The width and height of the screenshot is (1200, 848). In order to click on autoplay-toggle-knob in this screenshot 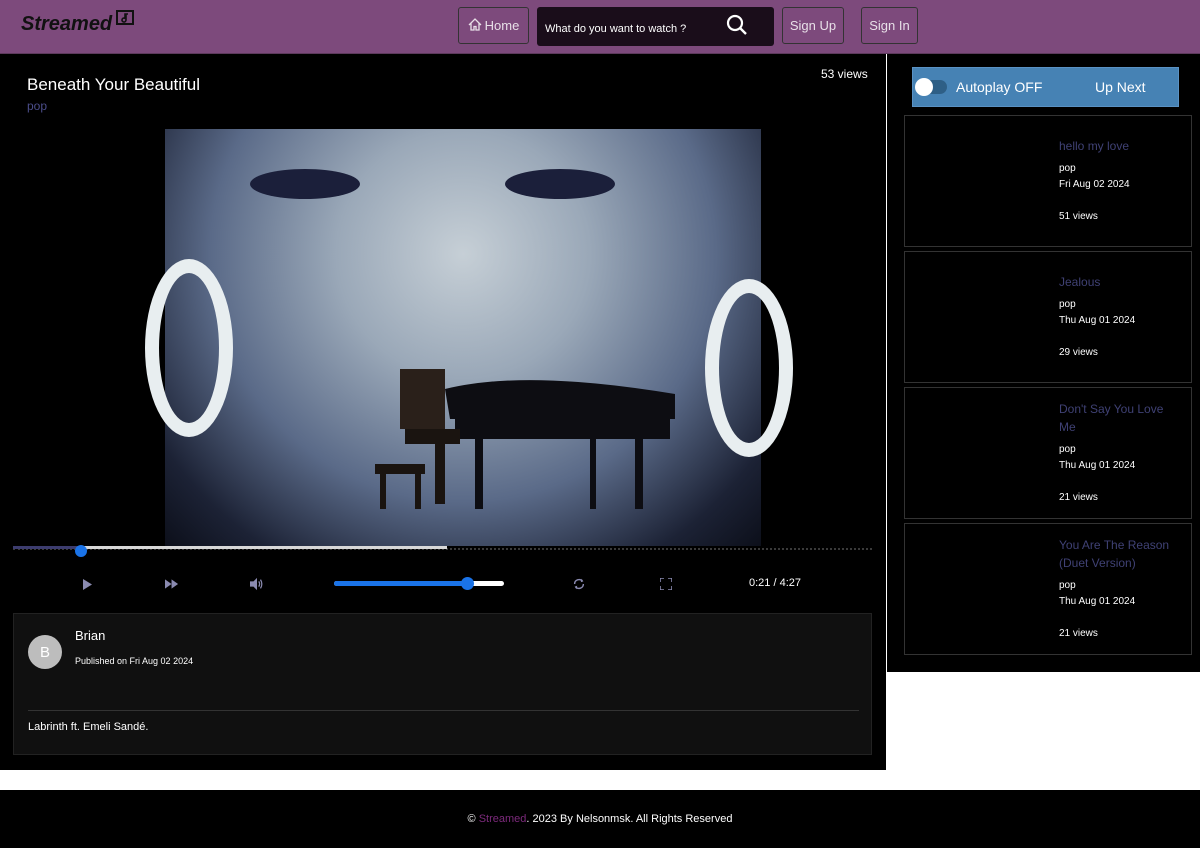, I will do `click(924, 87)`.